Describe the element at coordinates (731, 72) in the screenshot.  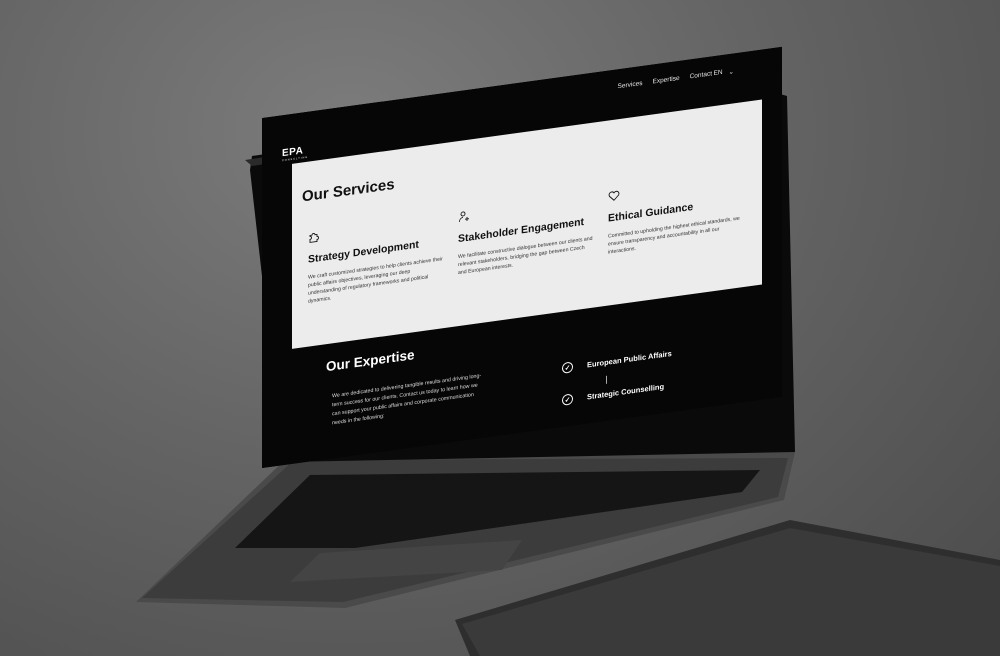
I see `chevron-down-icon: ⌄` at that location.